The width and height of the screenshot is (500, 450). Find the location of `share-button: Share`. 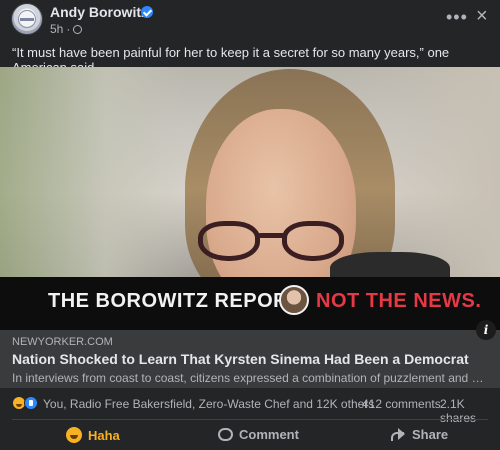

share-button: Share is located at coordinates (419, 434).